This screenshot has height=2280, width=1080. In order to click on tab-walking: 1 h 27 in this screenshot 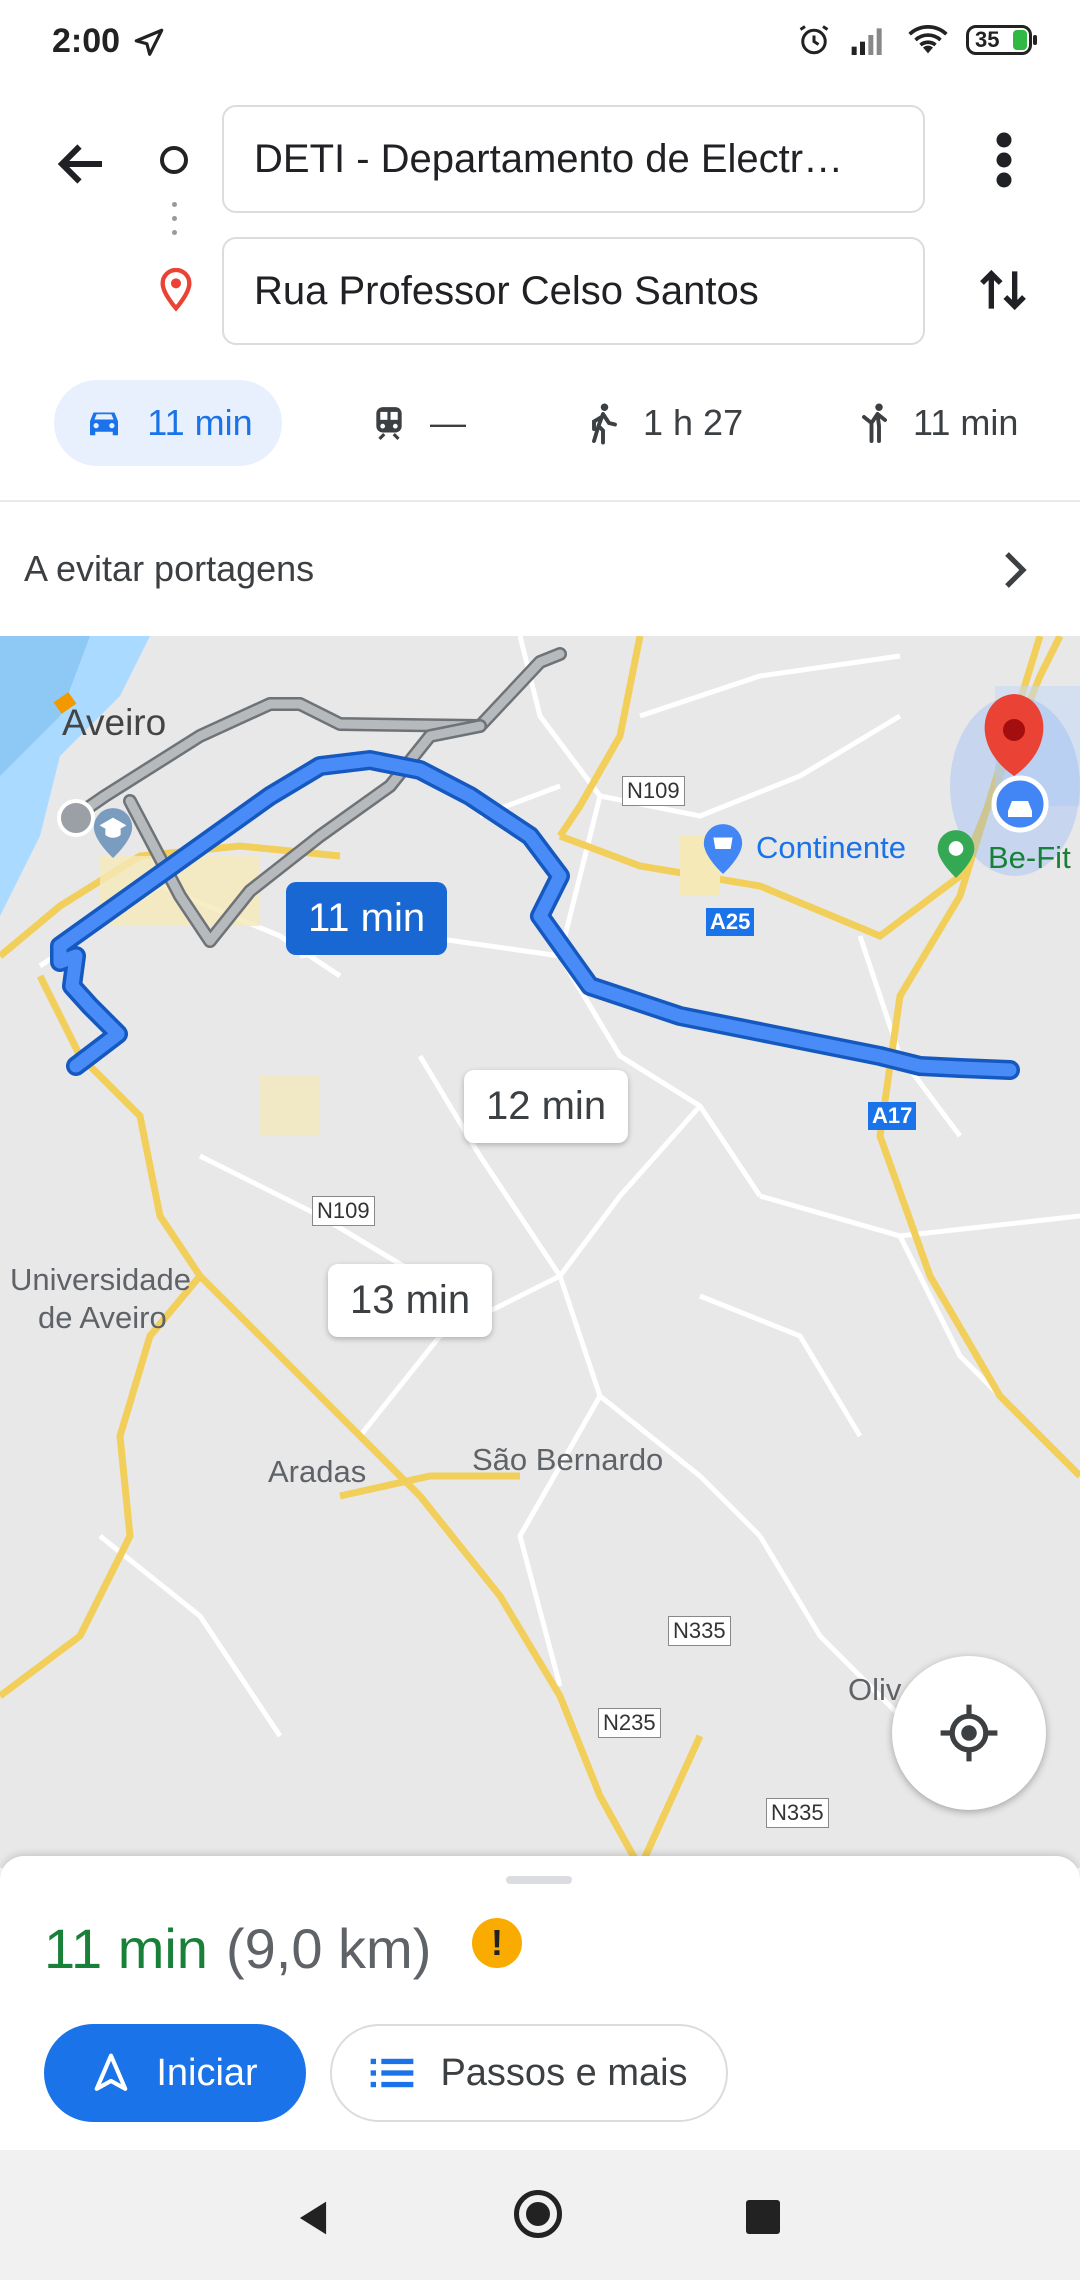, I will do `click(664, 423)`.